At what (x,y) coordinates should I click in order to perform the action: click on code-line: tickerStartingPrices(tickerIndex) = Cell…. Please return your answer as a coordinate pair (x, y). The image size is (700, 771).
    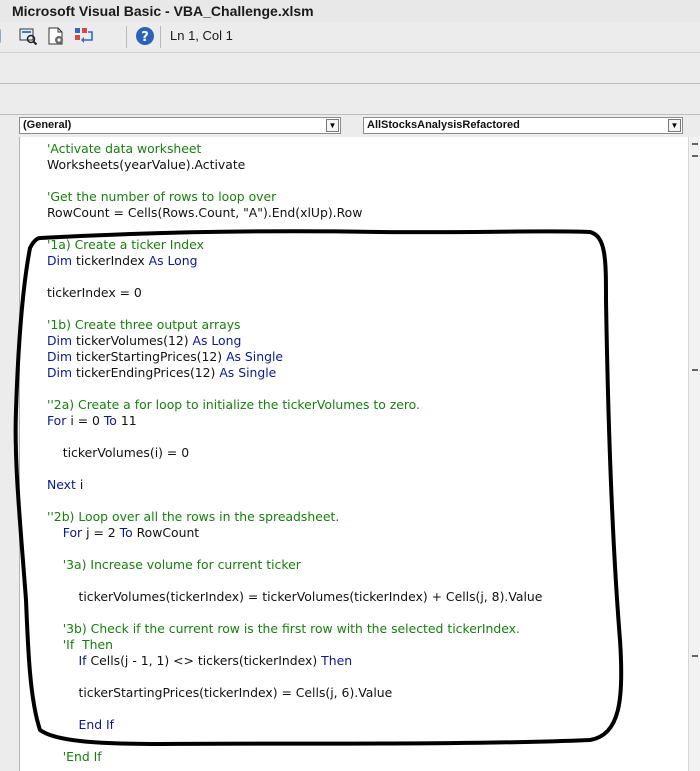
    Looking at the image, I should click on (294, 693).